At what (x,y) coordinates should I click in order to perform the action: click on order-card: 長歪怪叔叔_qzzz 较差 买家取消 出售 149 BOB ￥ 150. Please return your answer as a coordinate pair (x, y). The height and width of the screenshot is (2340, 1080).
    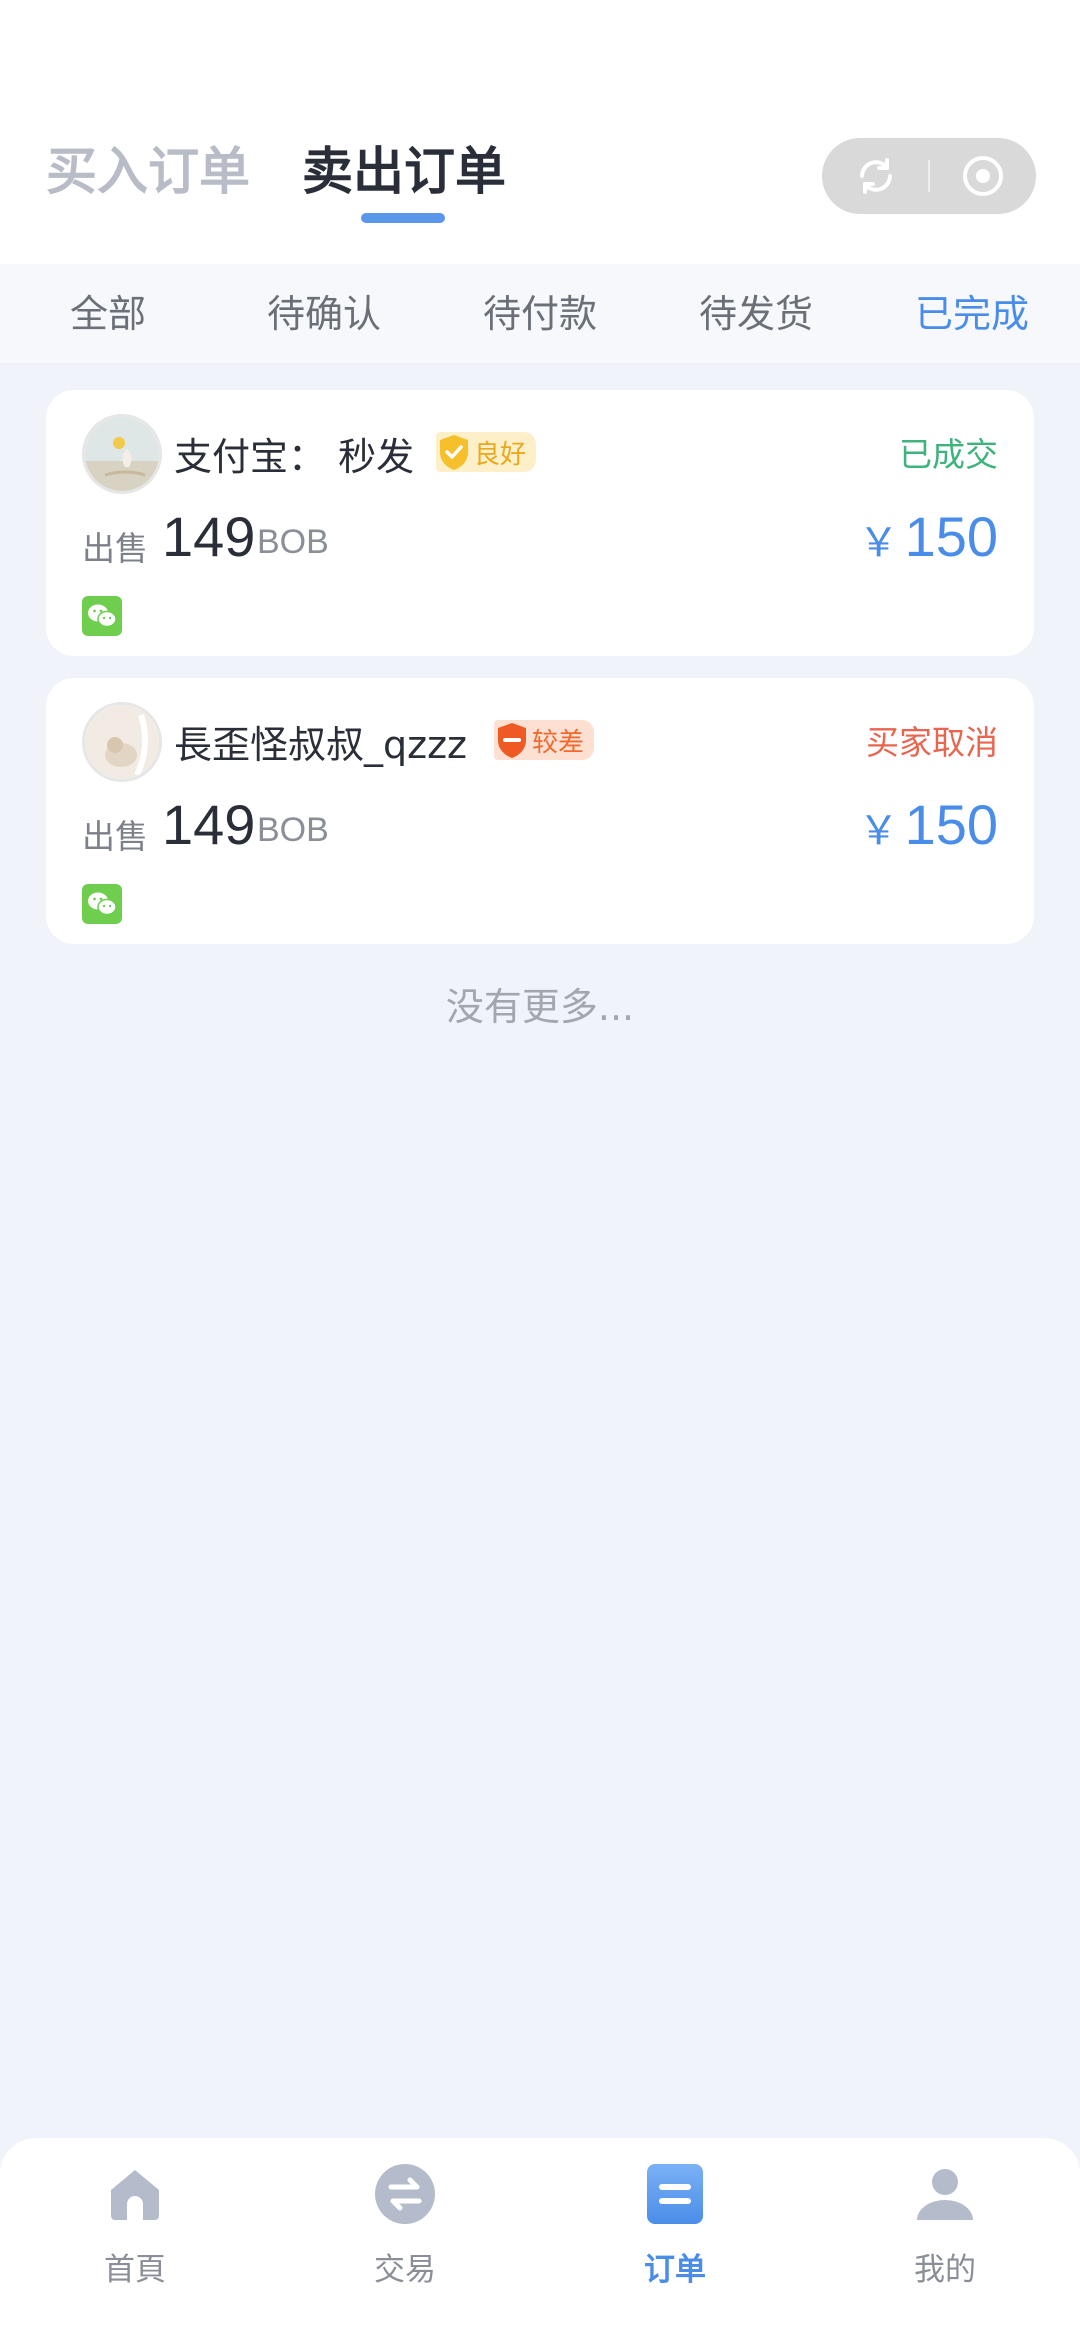
    Looking at the image, I should click on (540, 811).